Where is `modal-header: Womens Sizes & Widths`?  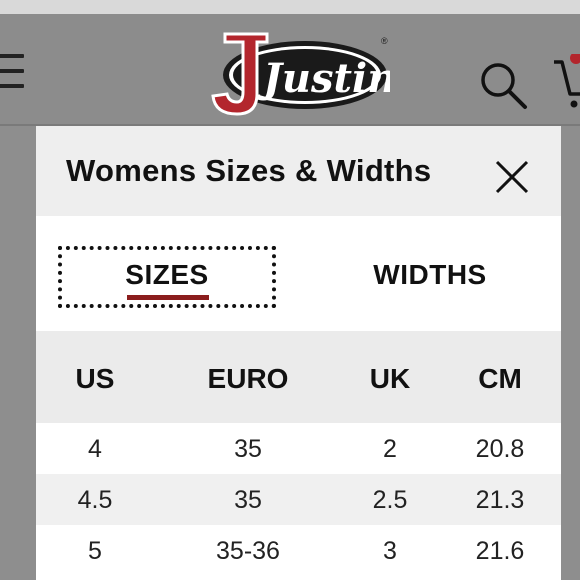 modal-header: Womens Sizes & Widths is located at coordinates (298, 171).